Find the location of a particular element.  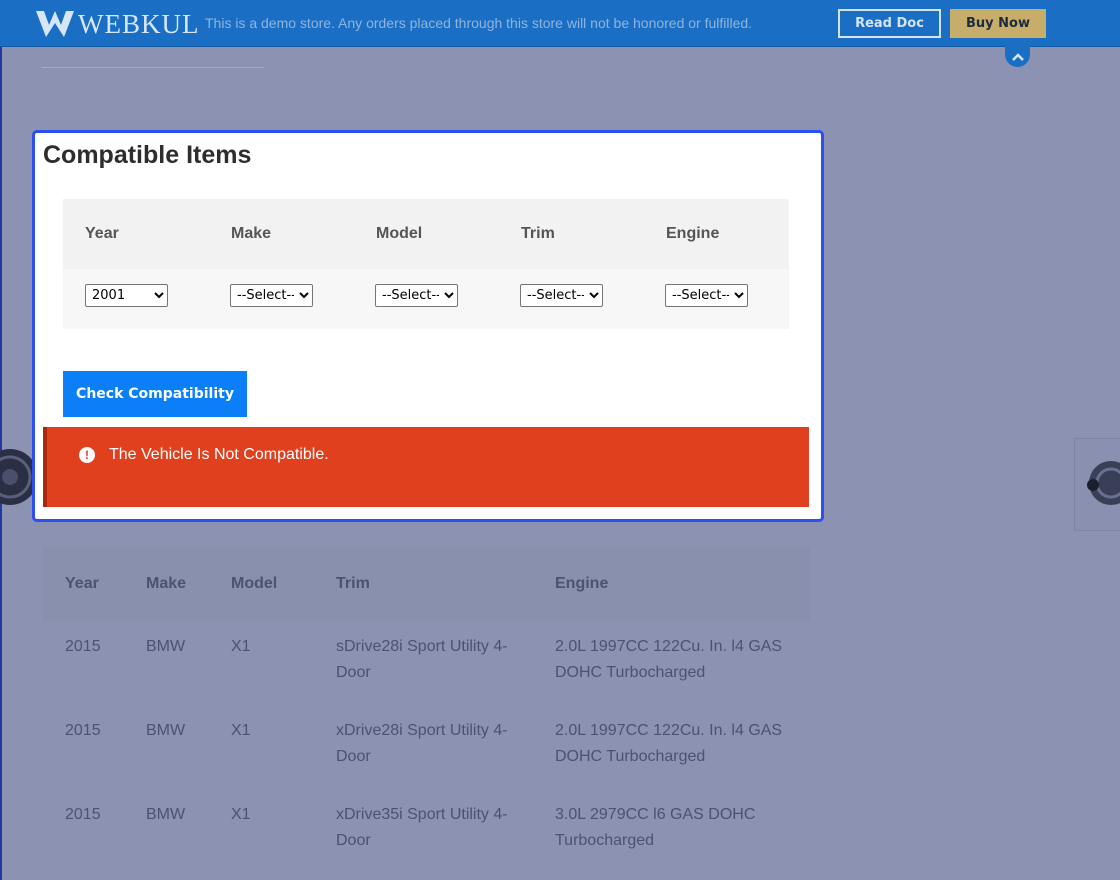

collapse-banner-button is located at coordinates (1017, 56).